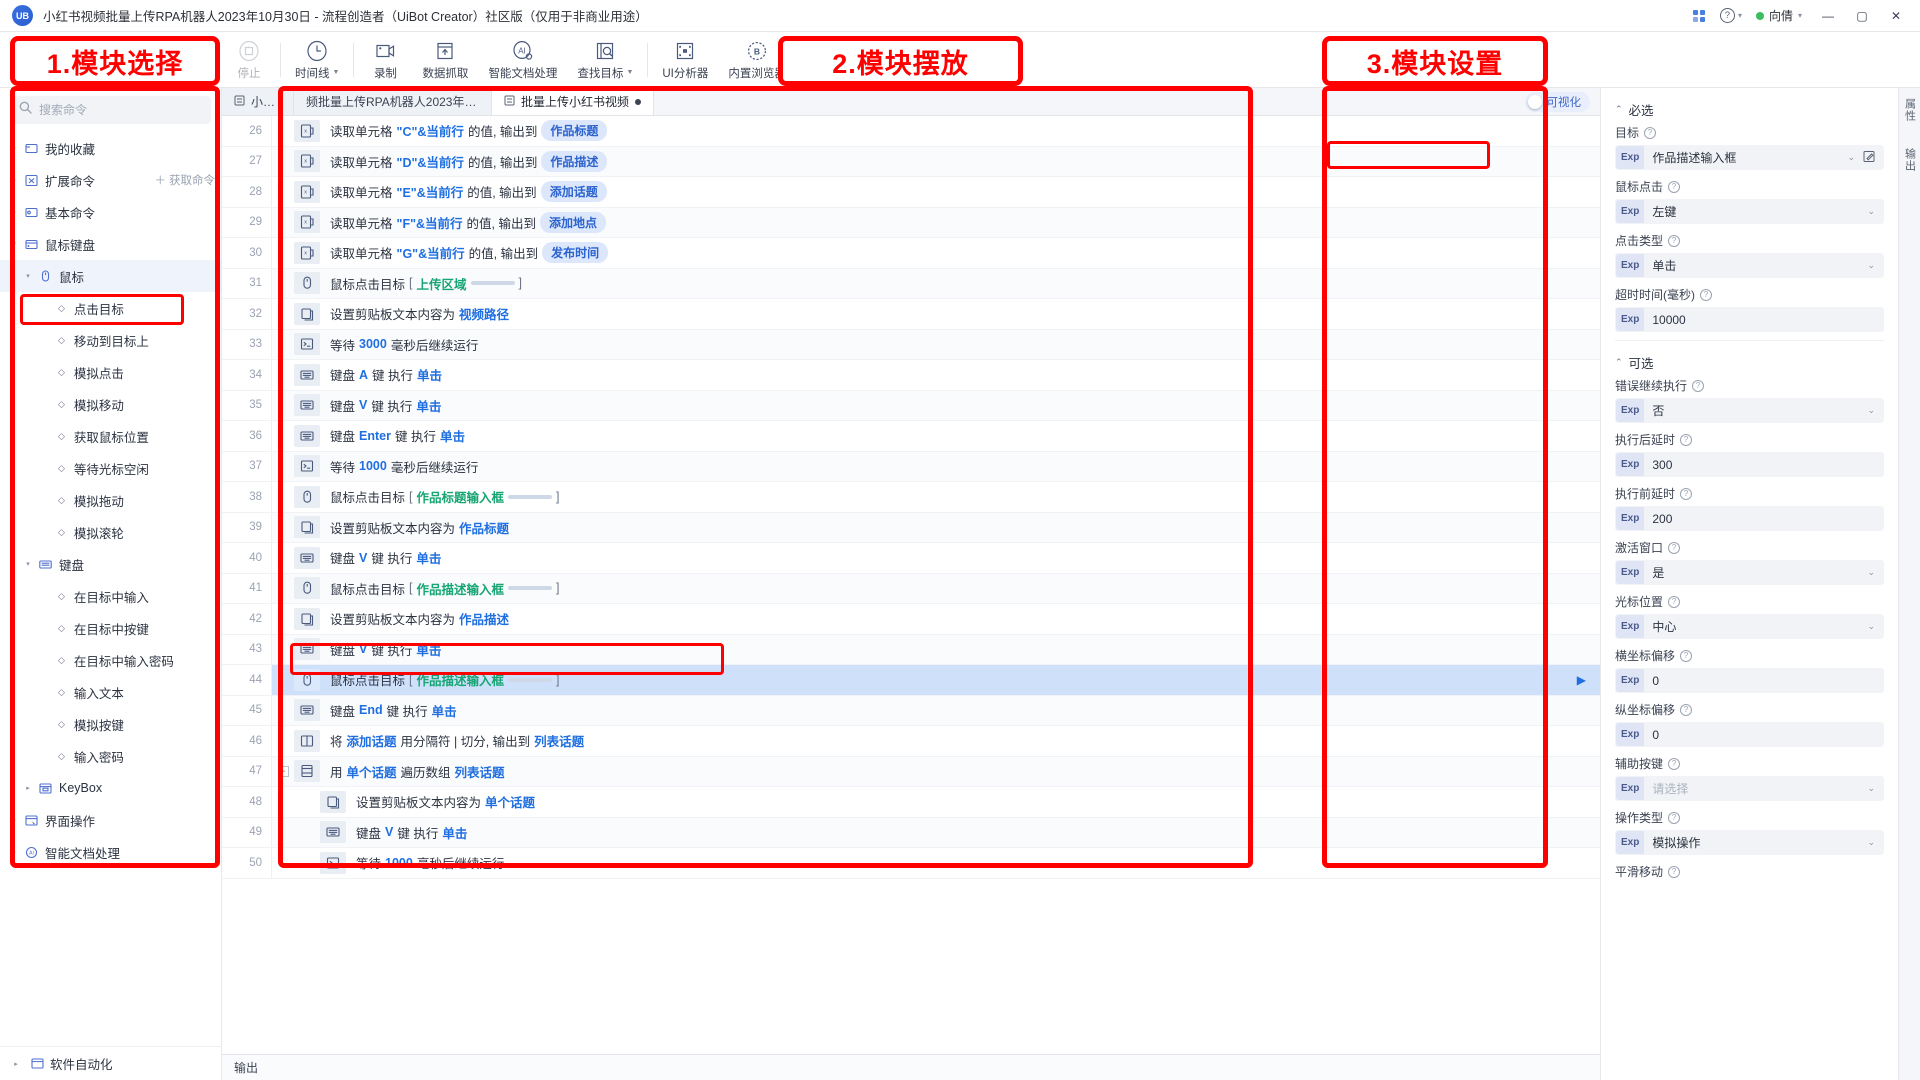 This screenshot has width=1920, height=1080. What do you see at coordinates (110, 692) in the screenshot?
I see `sidebar-item-leaf: ◇ 输入文本` at bounding box center [110, 692].